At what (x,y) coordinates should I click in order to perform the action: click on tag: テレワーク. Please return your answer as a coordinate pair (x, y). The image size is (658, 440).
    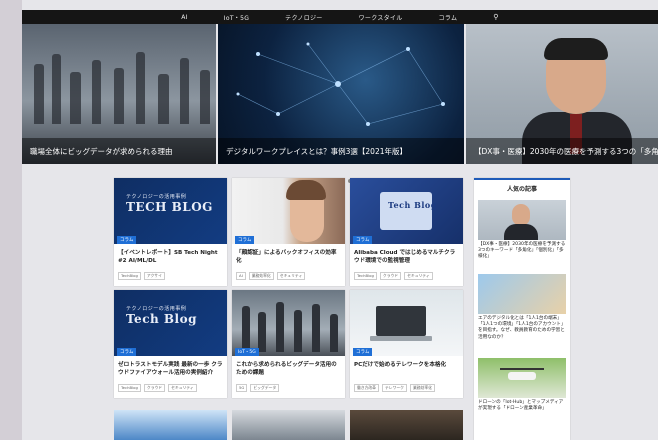
    Looking at the image, I should click on (394, 388).